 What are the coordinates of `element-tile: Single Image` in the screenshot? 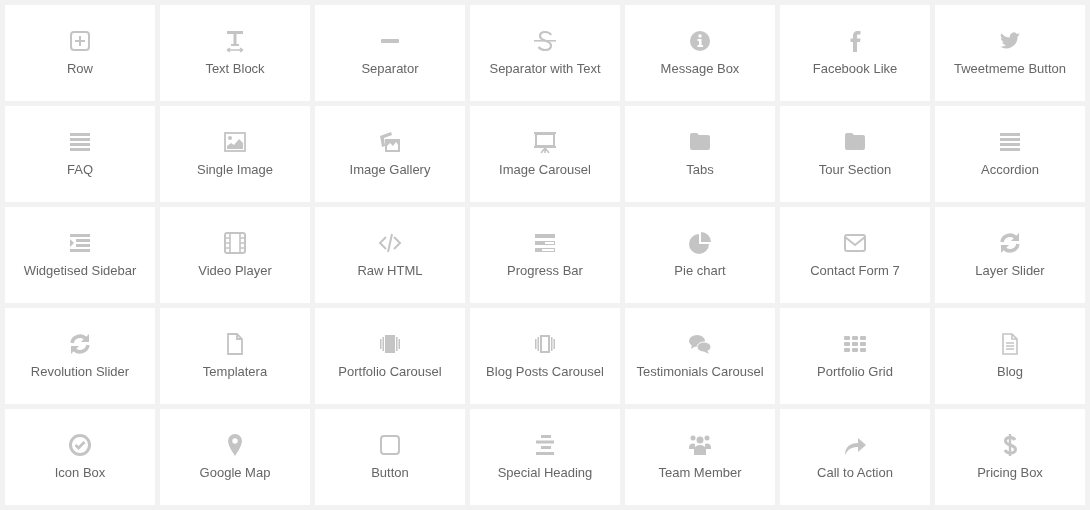 It's located at (235, 154).